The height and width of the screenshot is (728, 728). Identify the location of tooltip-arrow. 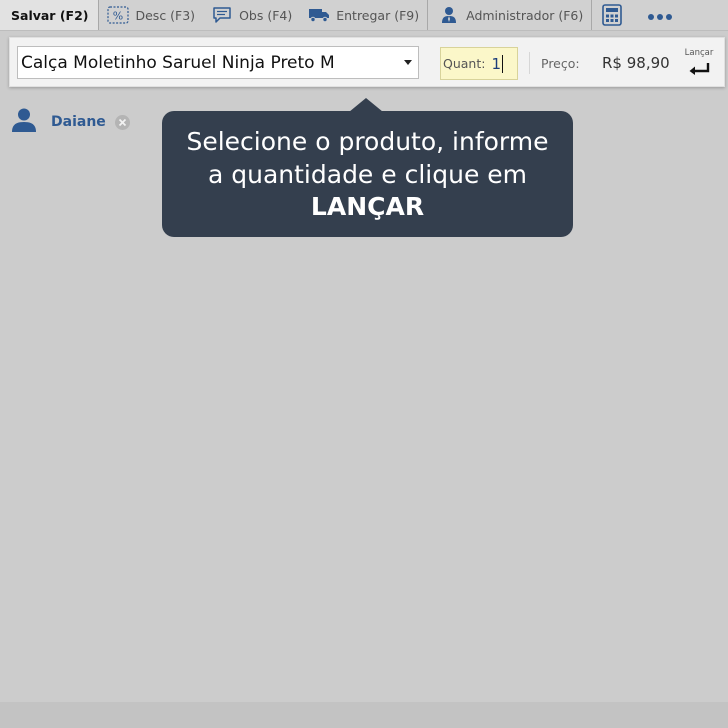
(366, 105).